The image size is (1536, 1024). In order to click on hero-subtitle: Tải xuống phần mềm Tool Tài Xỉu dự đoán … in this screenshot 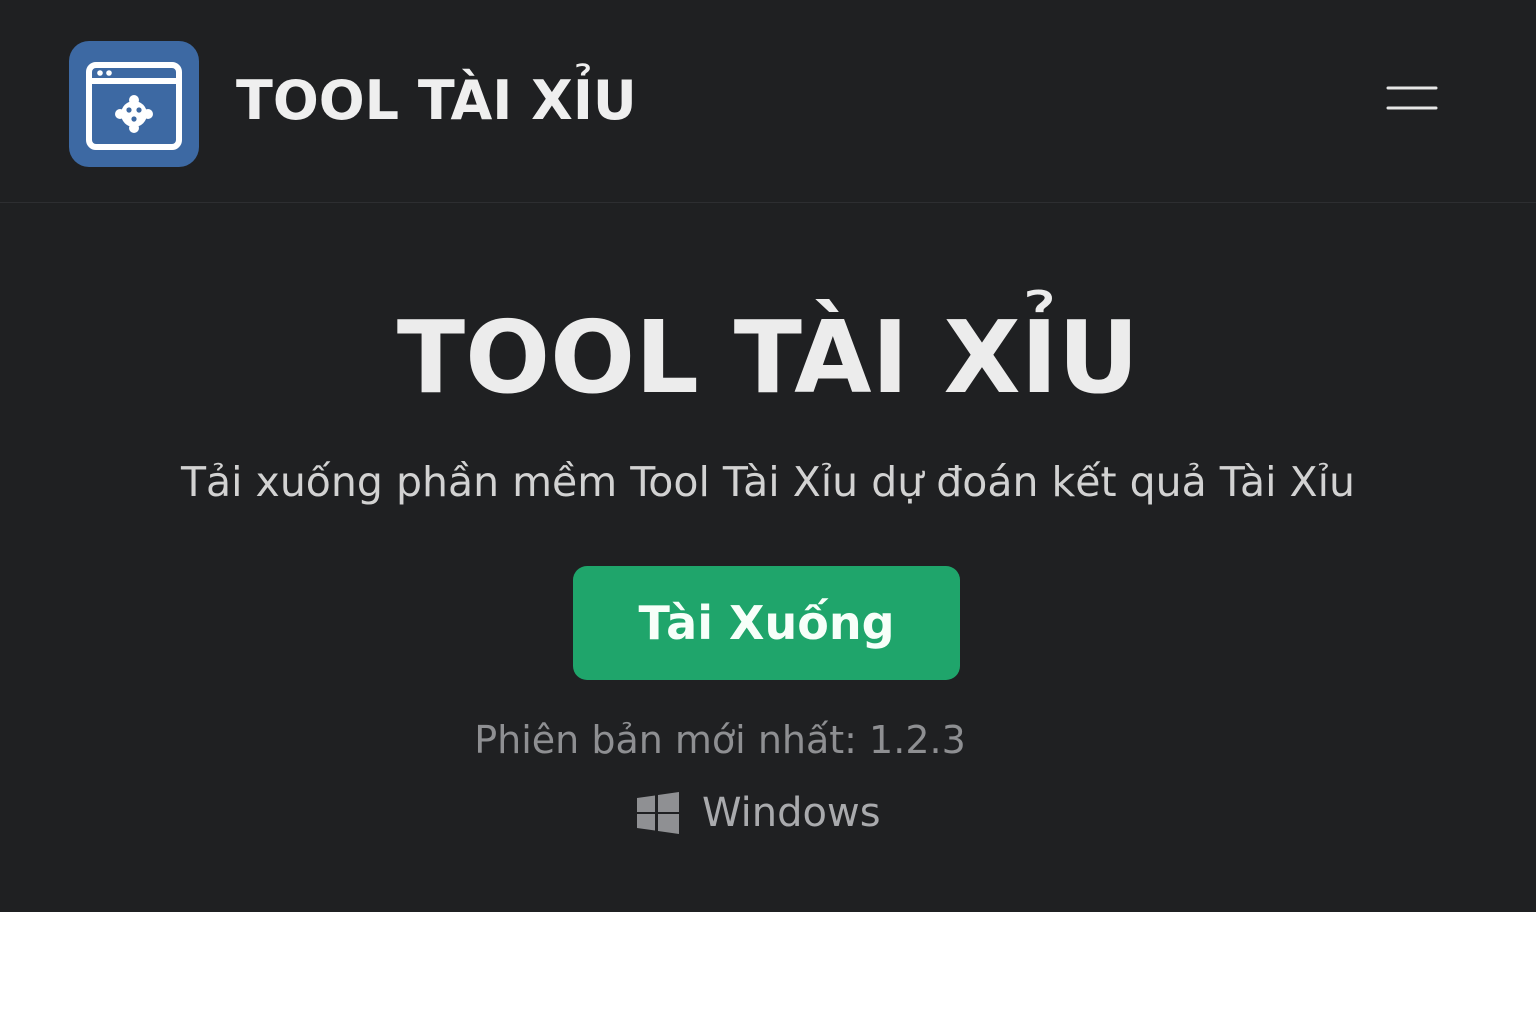, I will do `click(768, 482)`.